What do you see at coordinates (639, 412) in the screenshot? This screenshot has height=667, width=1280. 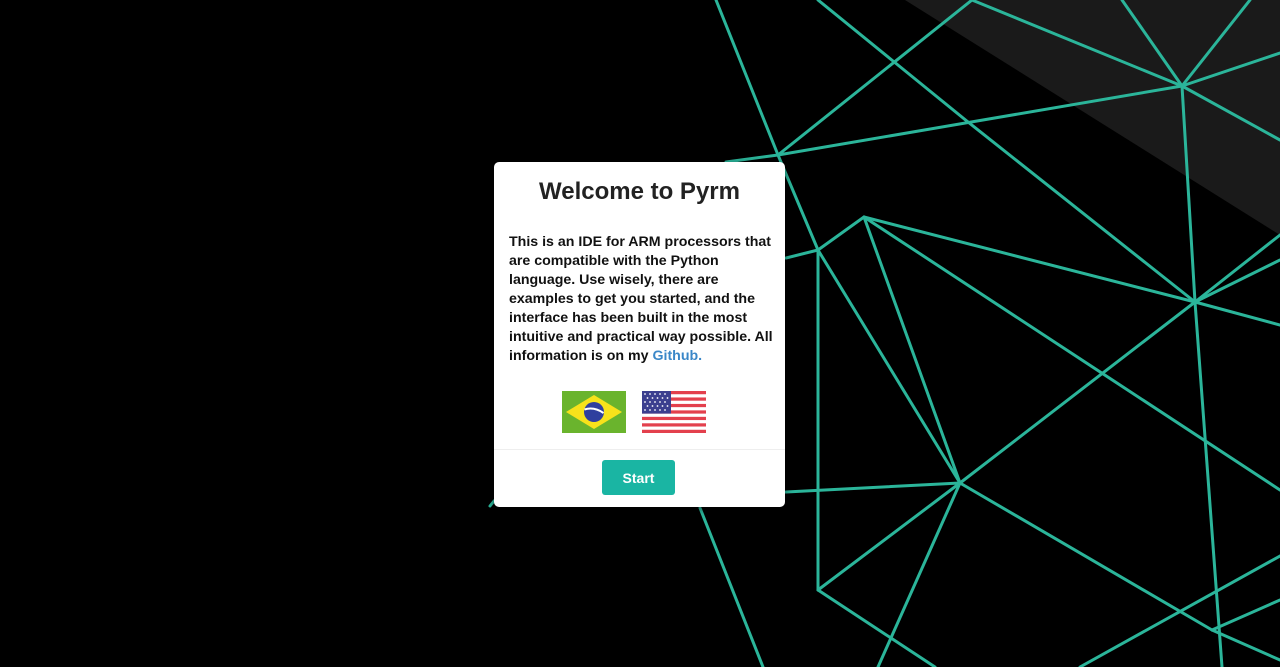 I see `language-selector` at bounding box center [639, 412].